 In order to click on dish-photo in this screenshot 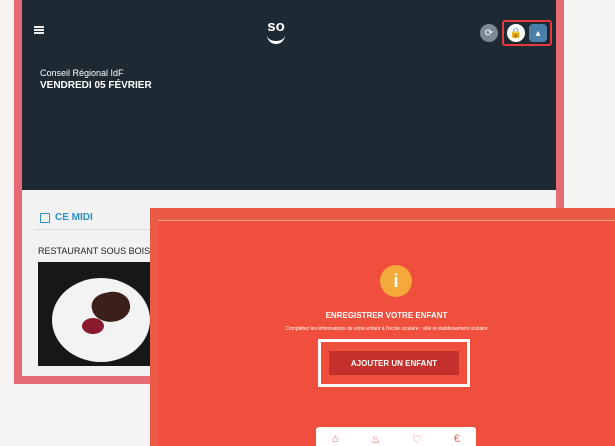, I will do `click(101, 314)`.